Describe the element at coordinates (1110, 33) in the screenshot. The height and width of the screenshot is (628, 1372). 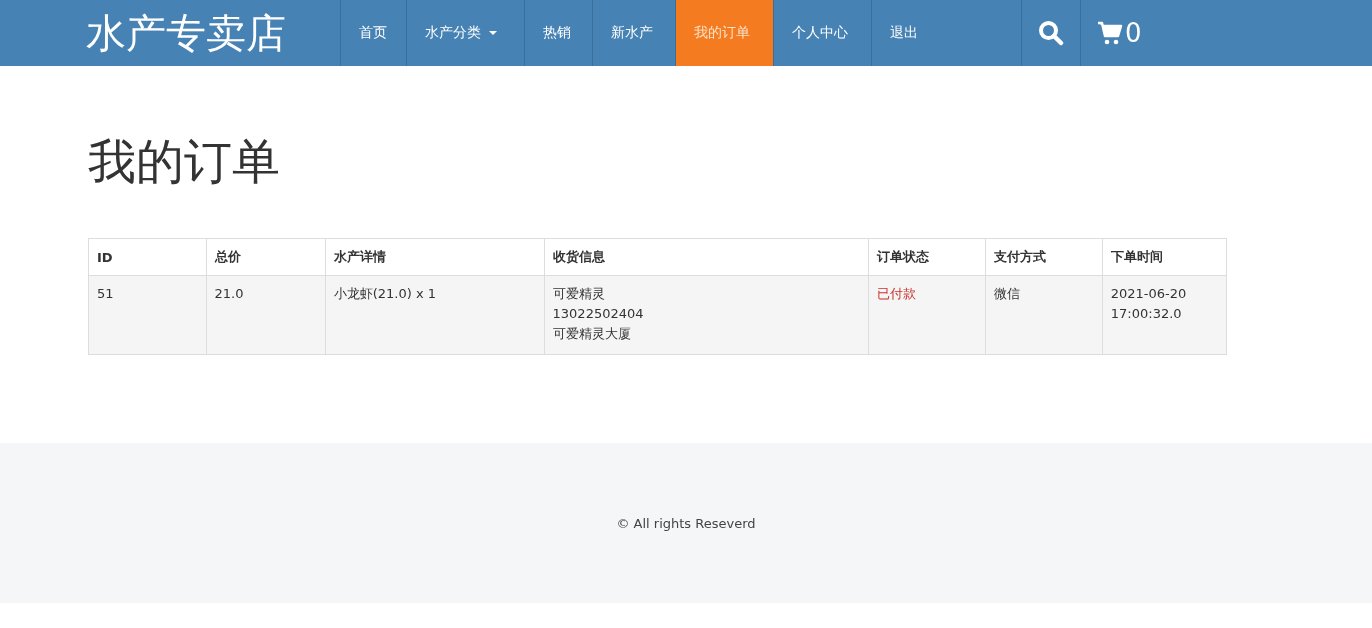
I see `cart-icon` at that location.